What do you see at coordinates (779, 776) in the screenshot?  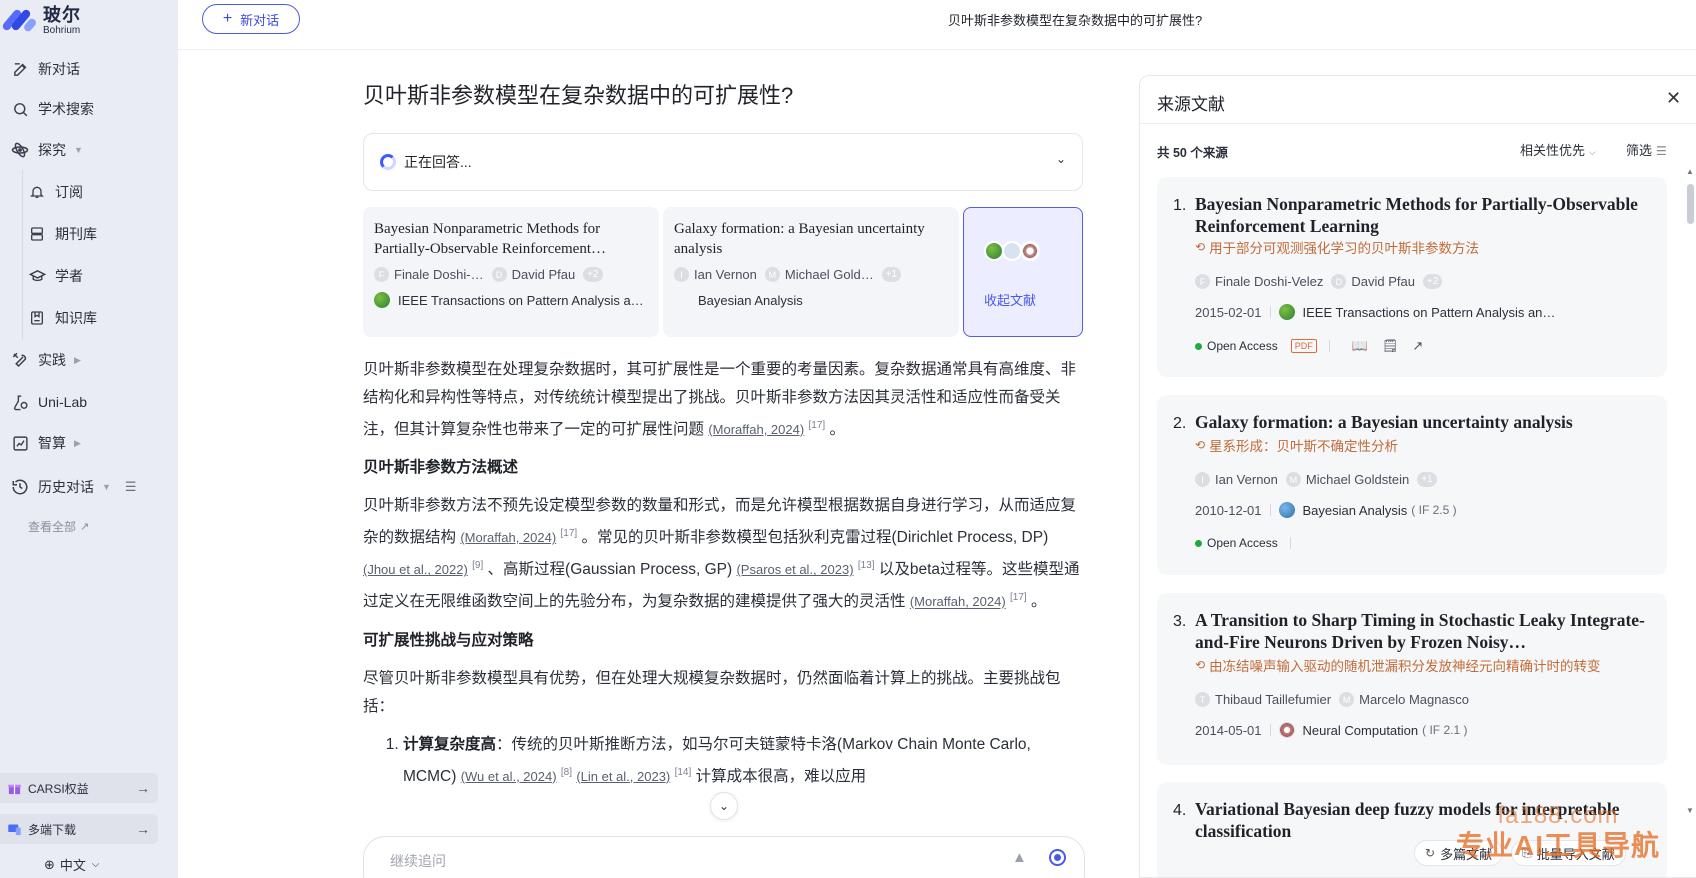 I see `answer-text: 计算成本很高，难以应用` at bounding box center [779, 776].